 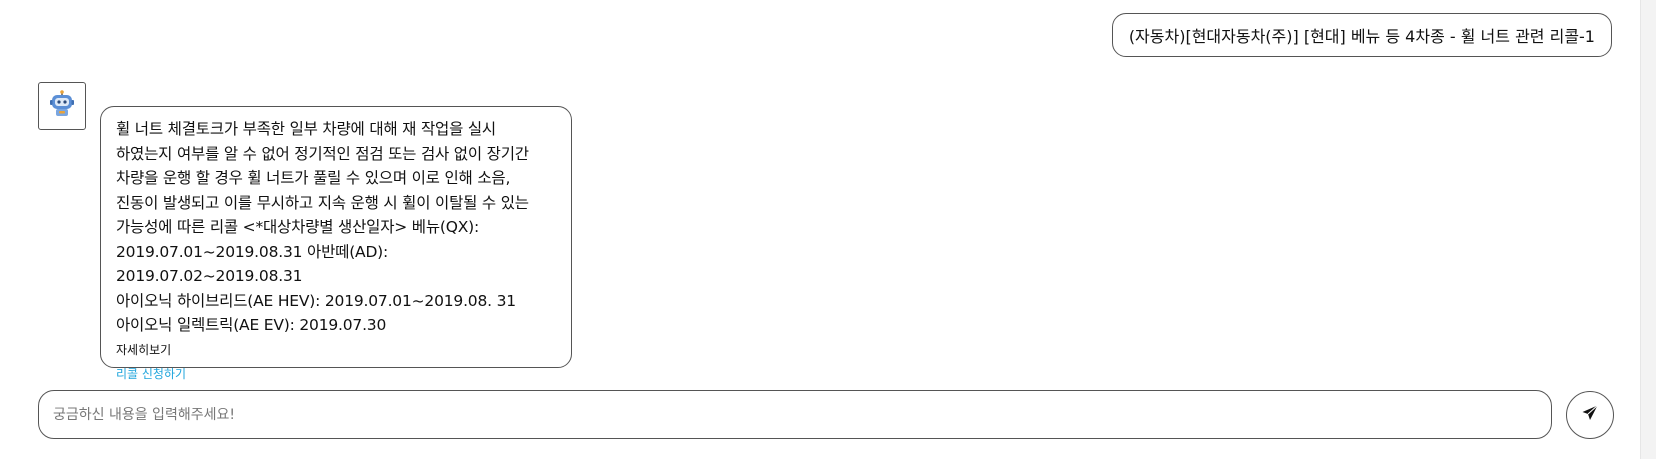 I want to click on message-input, so click(x=801, y=414).